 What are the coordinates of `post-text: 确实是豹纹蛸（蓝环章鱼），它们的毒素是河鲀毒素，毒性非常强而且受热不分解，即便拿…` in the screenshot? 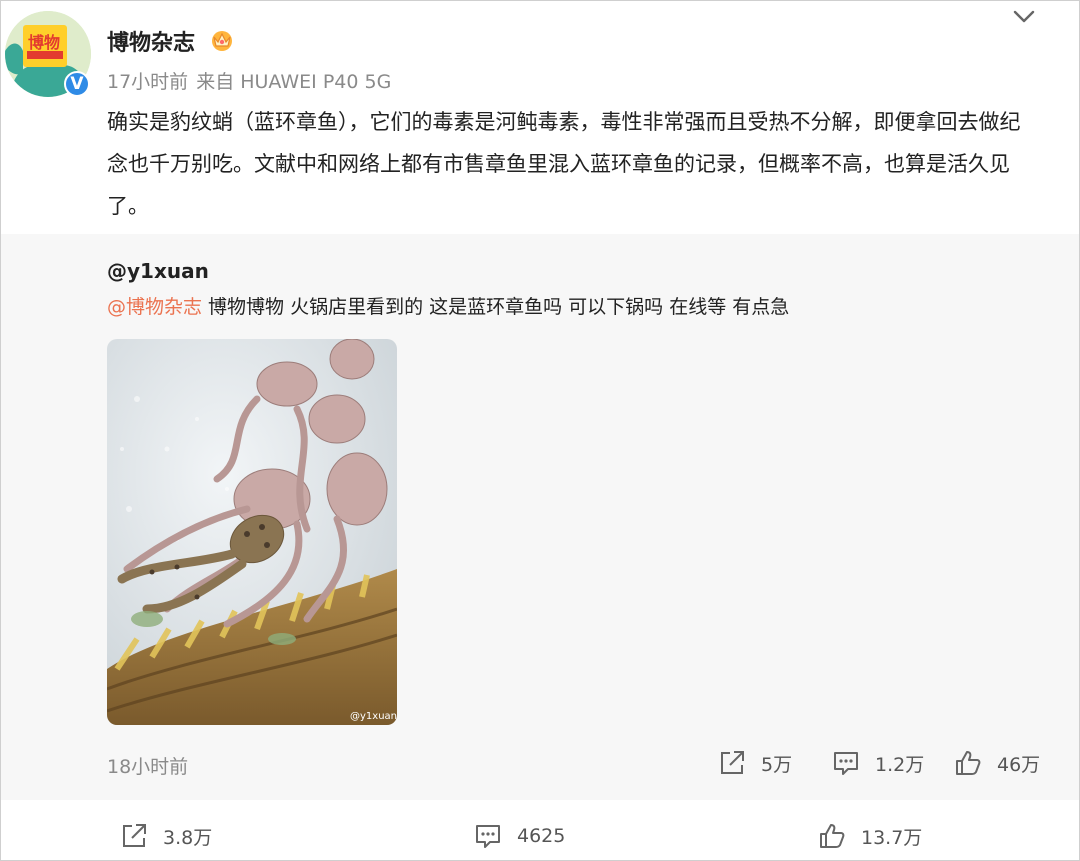 It's located at (564, 164).